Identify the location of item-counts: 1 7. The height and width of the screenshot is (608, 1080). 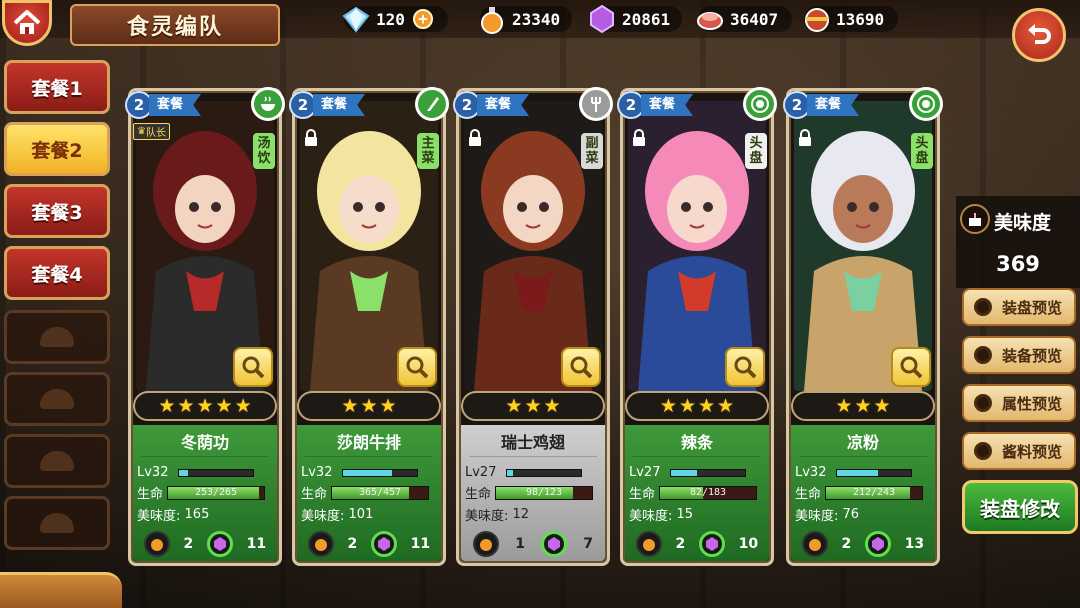
(533, 544).